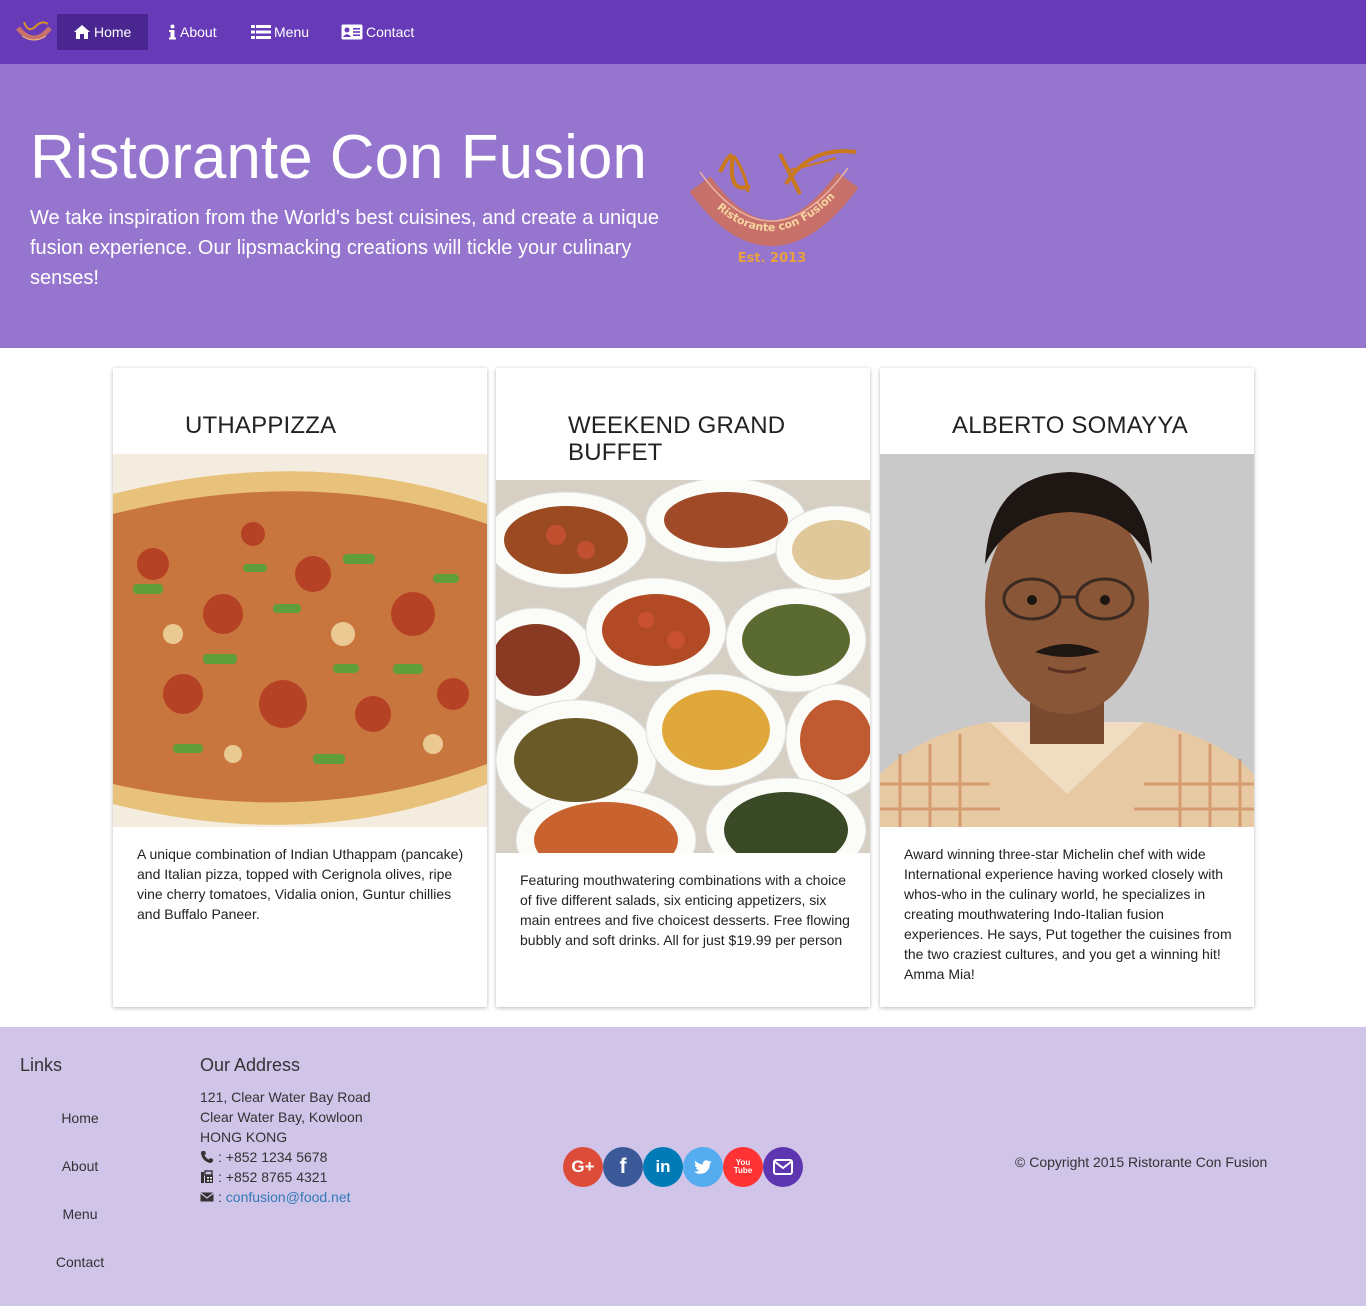 The width and height of the screenshot is (1366, 1306). What do you see at coordinates (82, 32) in the screenshot?
I see `home-icon` at bounding box center [82, 32].